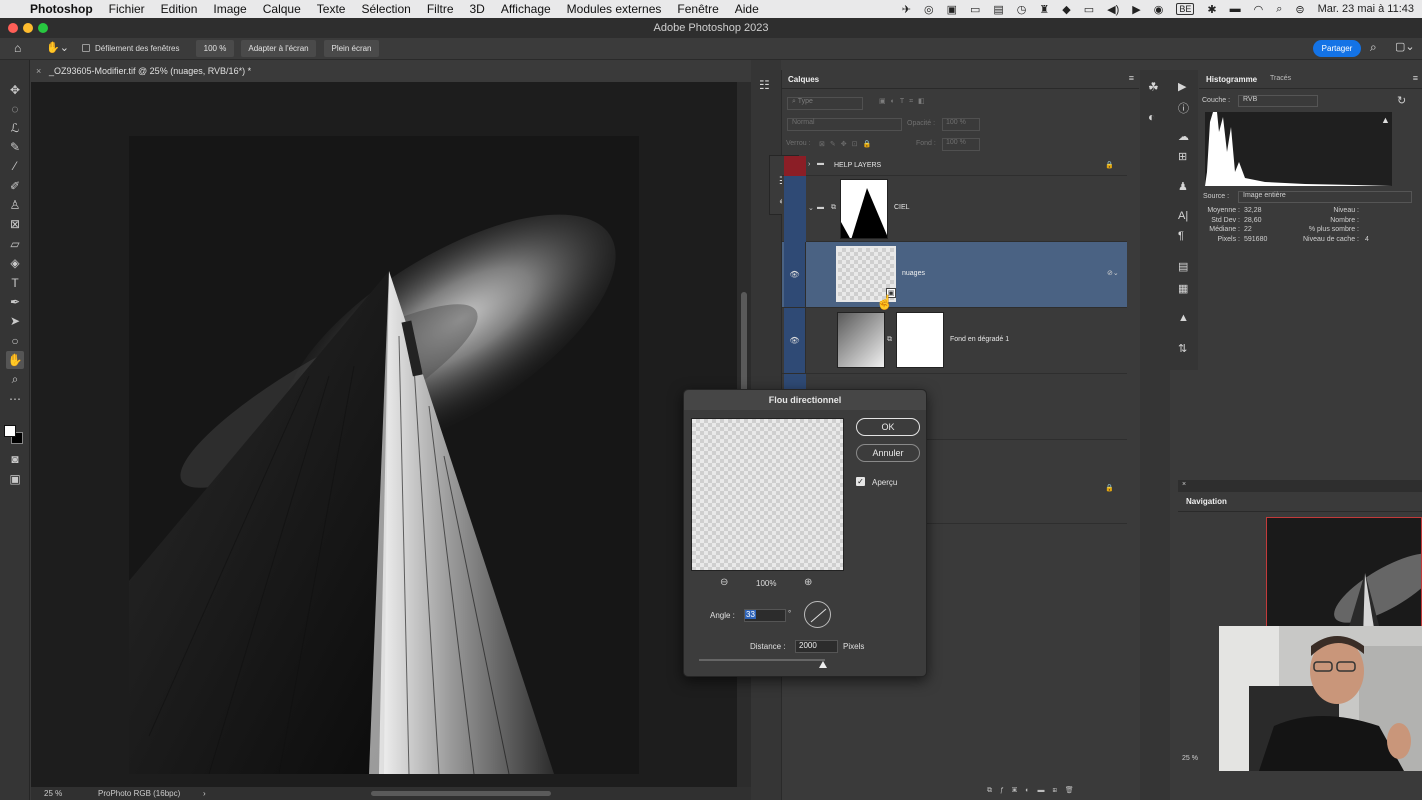  What do you see at coordinates (1151, 117) in the screenshot?
I see `adjustments-panel-icon: ◐` at bounding box center [1151, 117].